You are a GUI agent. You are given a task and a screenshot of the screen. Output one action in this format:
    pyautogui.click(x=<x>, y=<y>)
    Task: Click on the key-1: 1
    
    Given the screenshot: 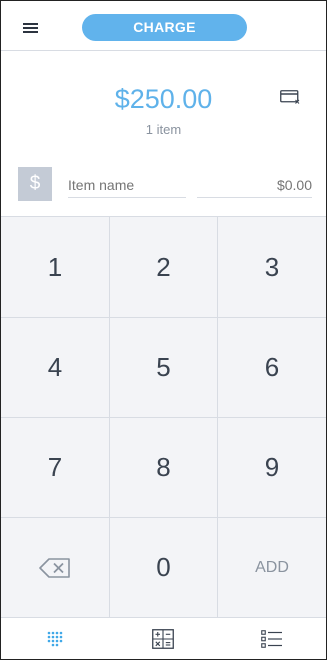 What is the action you would take?
    pyautogui.click(x=55, y=267)
    